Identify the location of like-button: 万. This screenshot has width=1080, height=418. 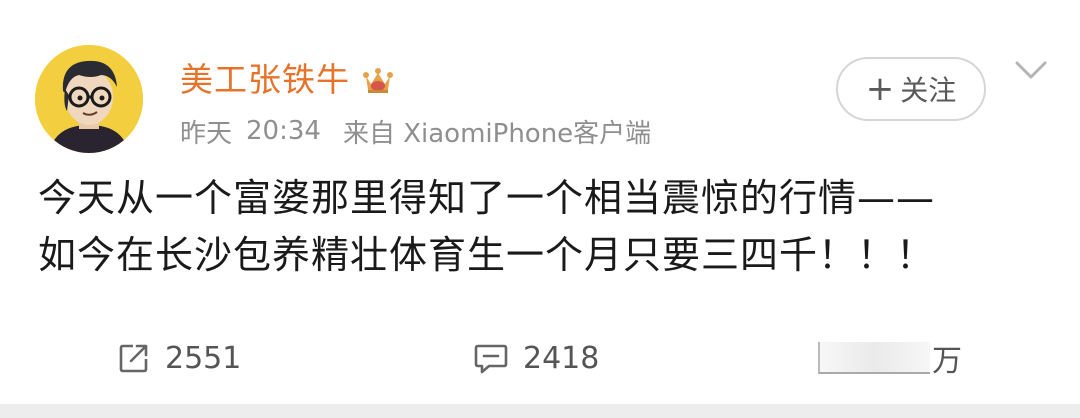
(890, 358).